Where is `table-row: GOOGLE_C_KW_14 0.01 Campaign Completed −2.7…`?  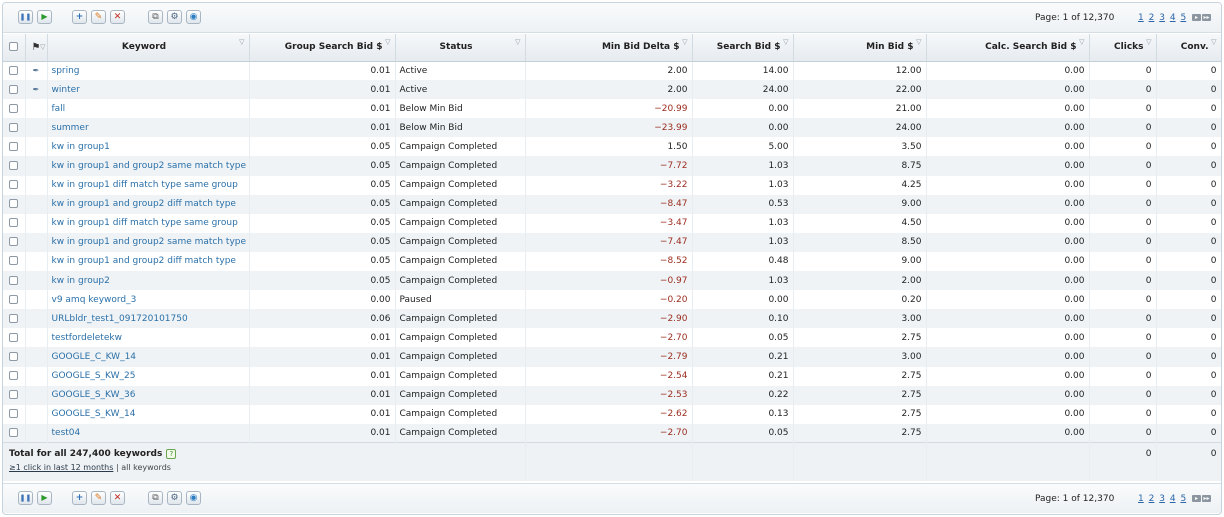 table-row: GOOGLE_C_KW_14 0.01 Campaign Completed −2.7… is located at coordinates (612, 357).